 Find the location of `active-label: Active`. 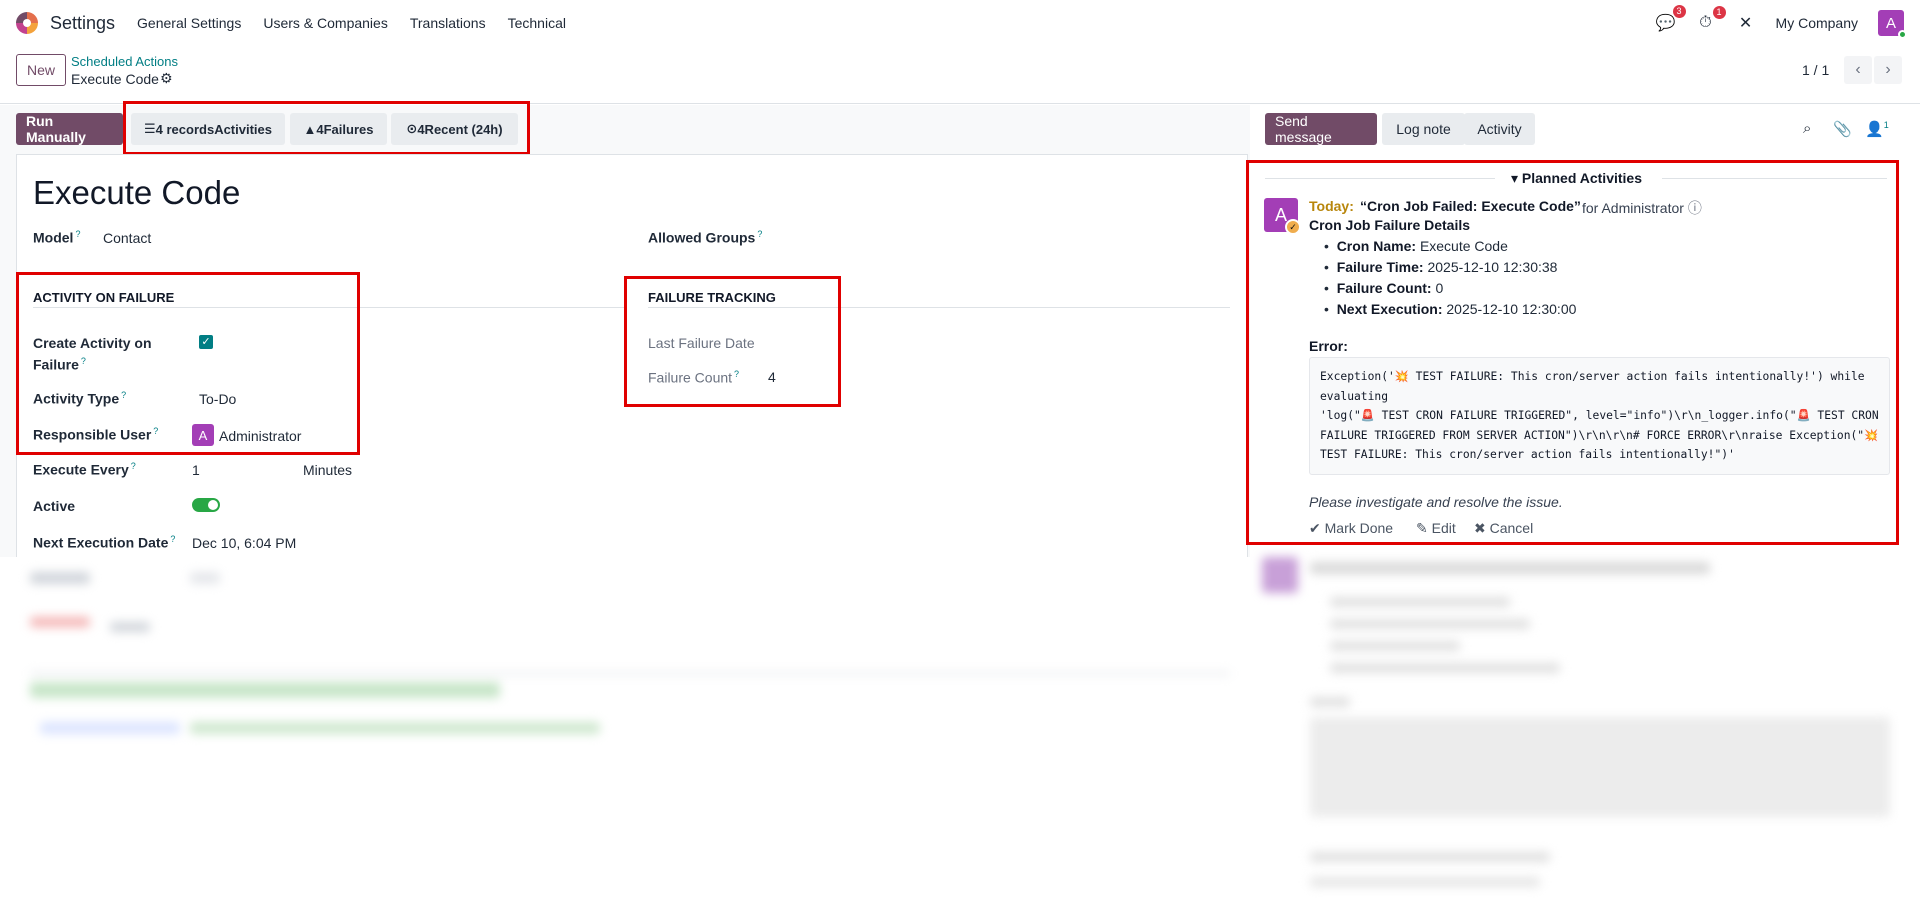

active-label: Active is located at coordinates (54, 506).